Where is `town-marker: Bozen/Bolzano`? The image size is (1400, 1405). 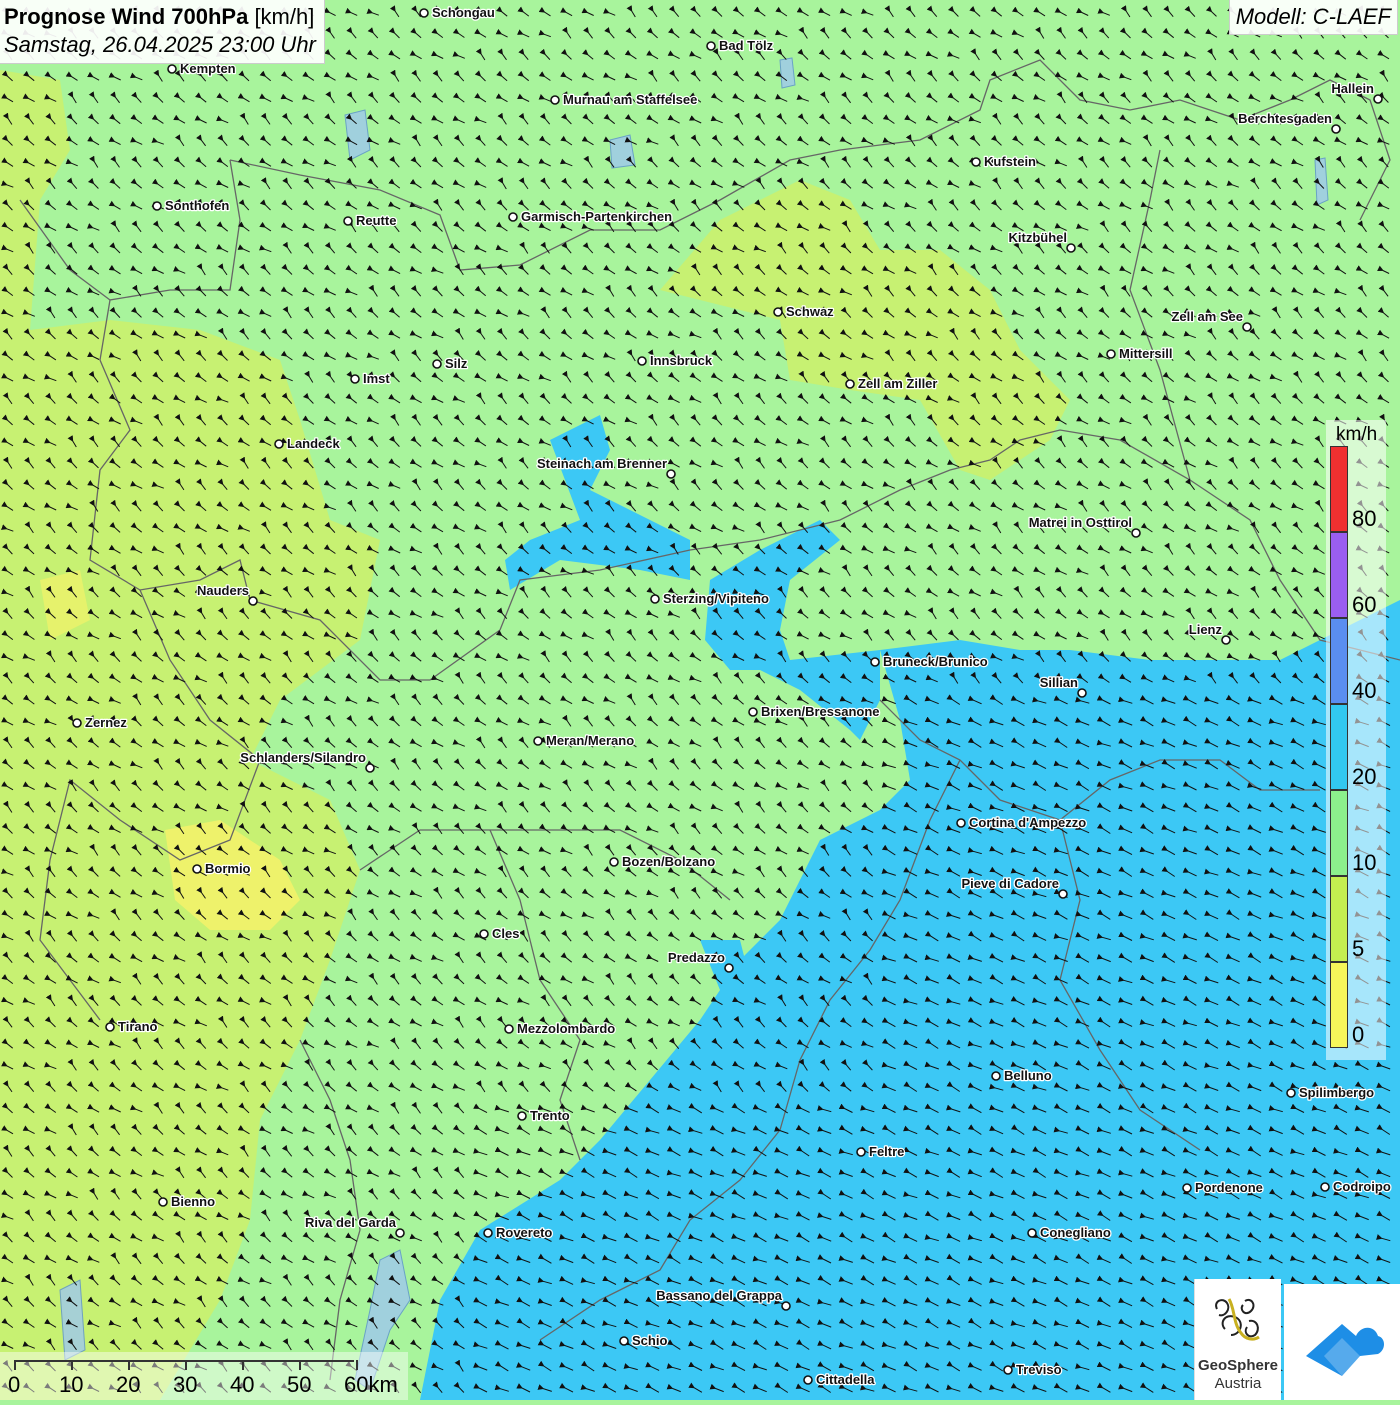 town-marker: Bozen/Bolzano is located at coordinates (662, 861).